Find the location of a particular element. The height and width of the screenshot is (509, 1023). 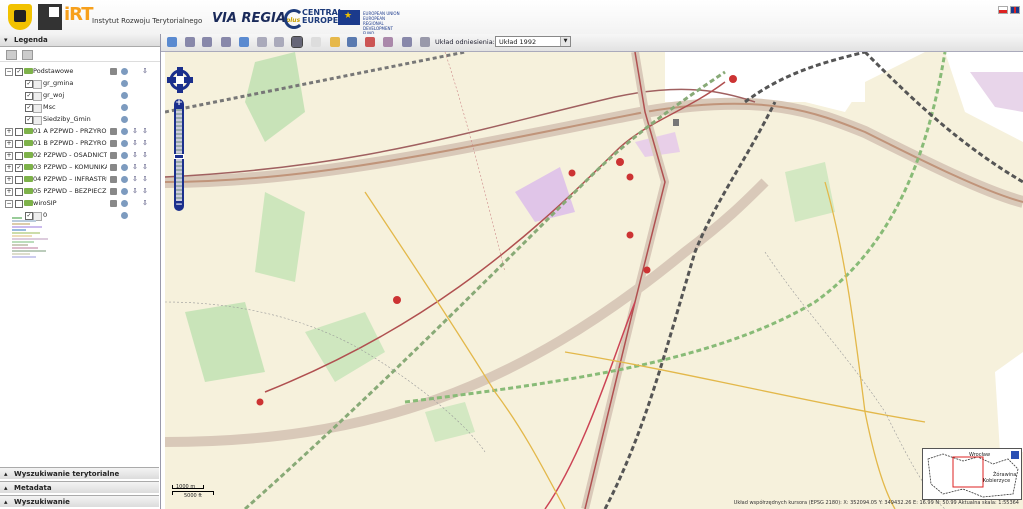

zoom-thumb is located at coordinates (179, 156).